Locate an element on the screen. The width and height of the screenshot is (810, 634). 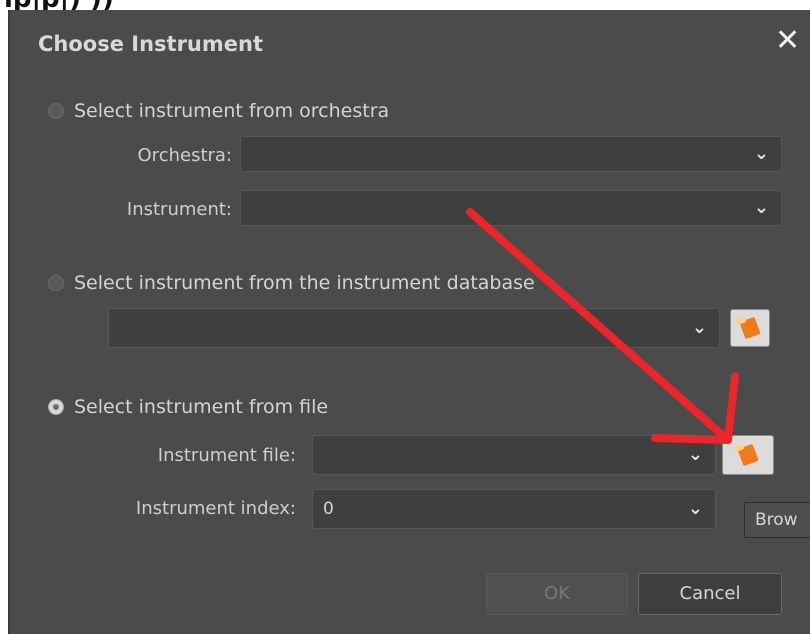
instrument-index-label: Instrument index: is located at coordinates (215, 508).